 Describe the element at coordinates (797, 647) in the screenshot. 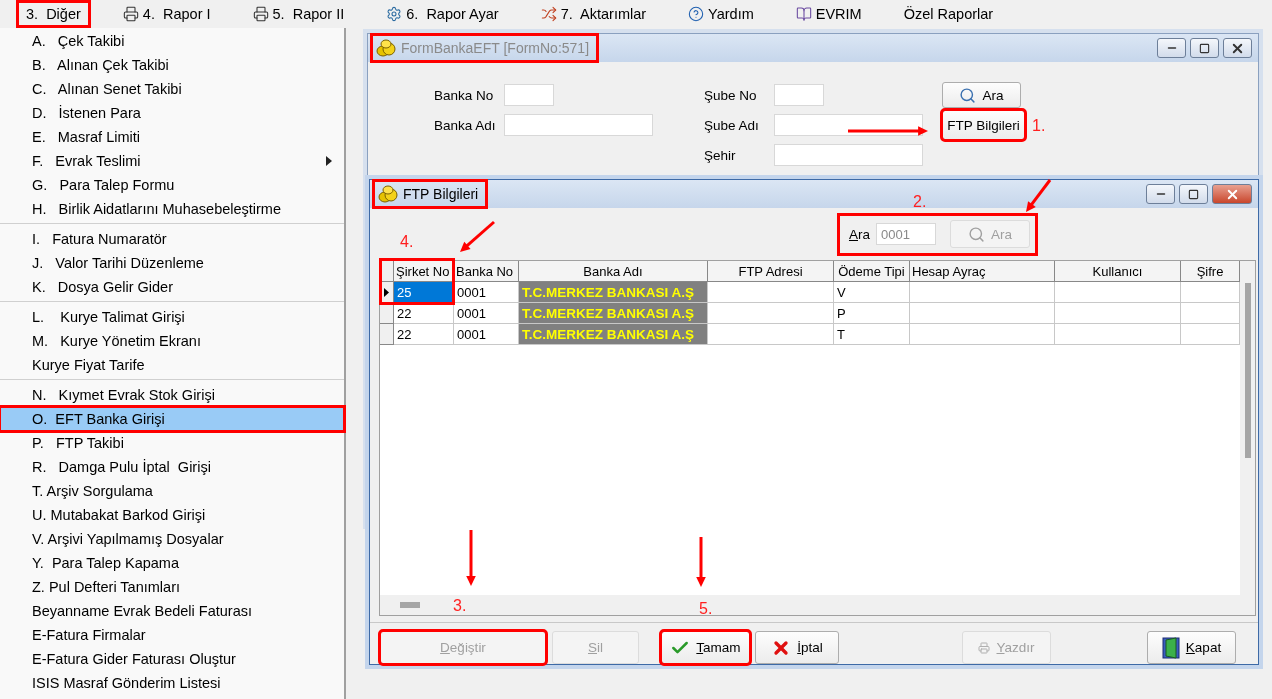

I see `action-button: İptal` at that location.